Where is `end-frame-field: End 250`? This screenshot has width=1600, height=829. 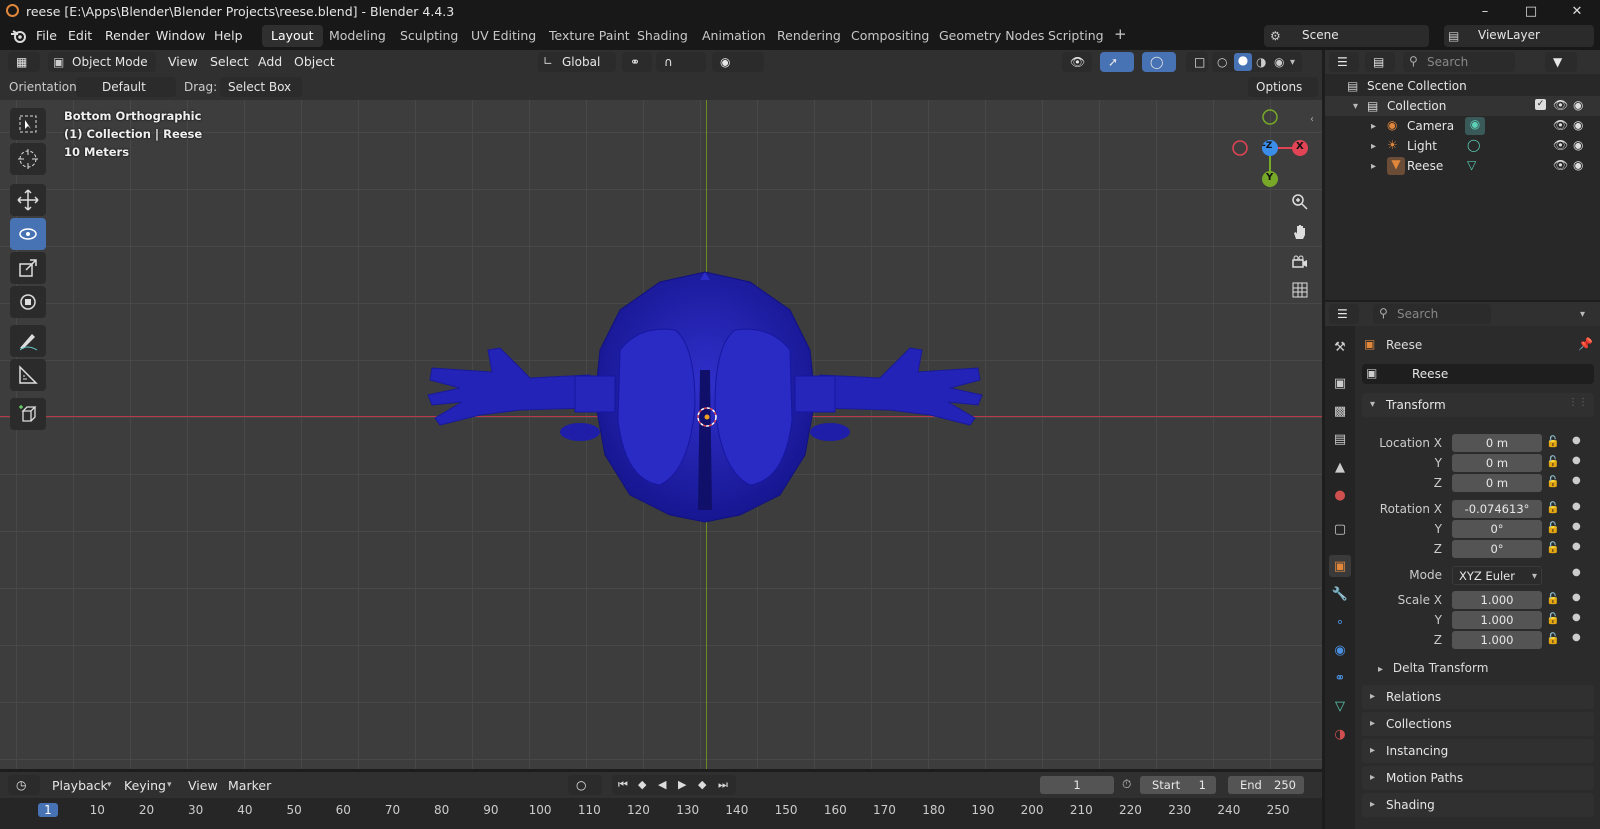 end-frame-field: End 250 is located at coordinates (1266, 785).